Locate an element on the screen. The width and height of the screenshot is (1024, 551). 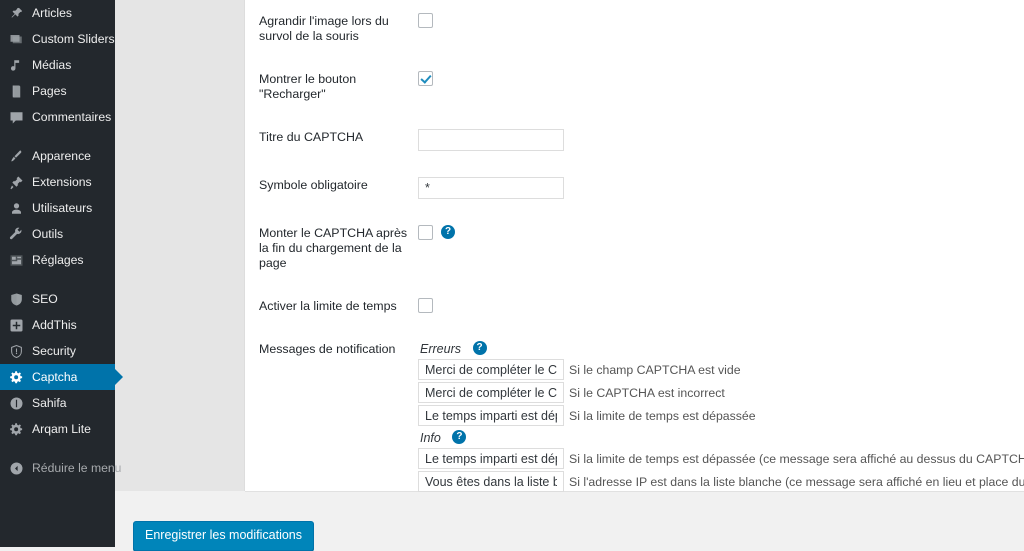
sidebar-item-sahifa: Sahifa is located at coordinates (57, 403).